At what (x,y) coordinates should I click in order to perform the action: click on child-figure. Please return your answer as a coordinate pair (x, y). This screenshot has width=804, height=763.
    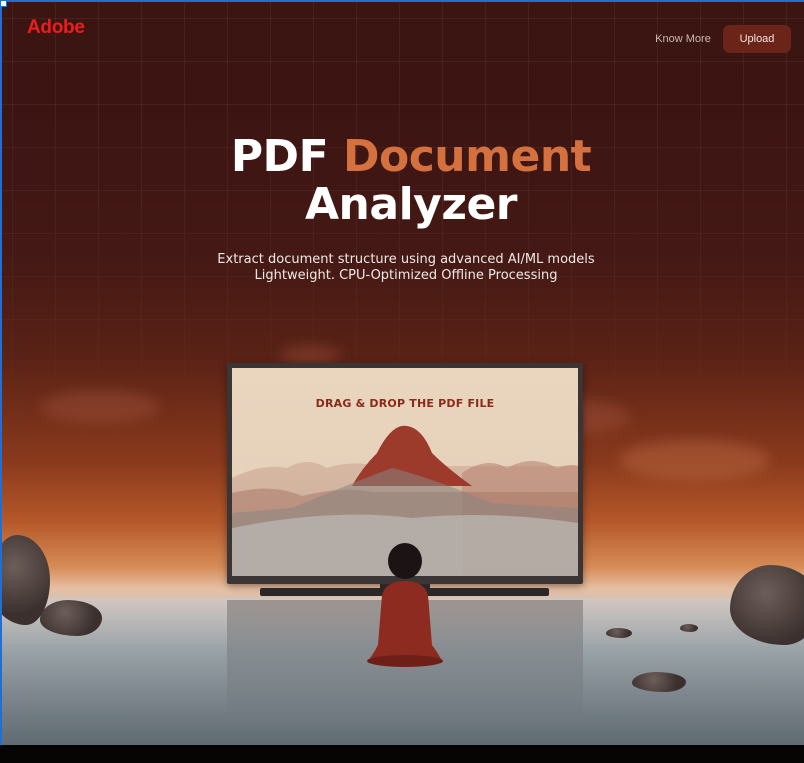
    Looking at the image, I should click on (405, 605).